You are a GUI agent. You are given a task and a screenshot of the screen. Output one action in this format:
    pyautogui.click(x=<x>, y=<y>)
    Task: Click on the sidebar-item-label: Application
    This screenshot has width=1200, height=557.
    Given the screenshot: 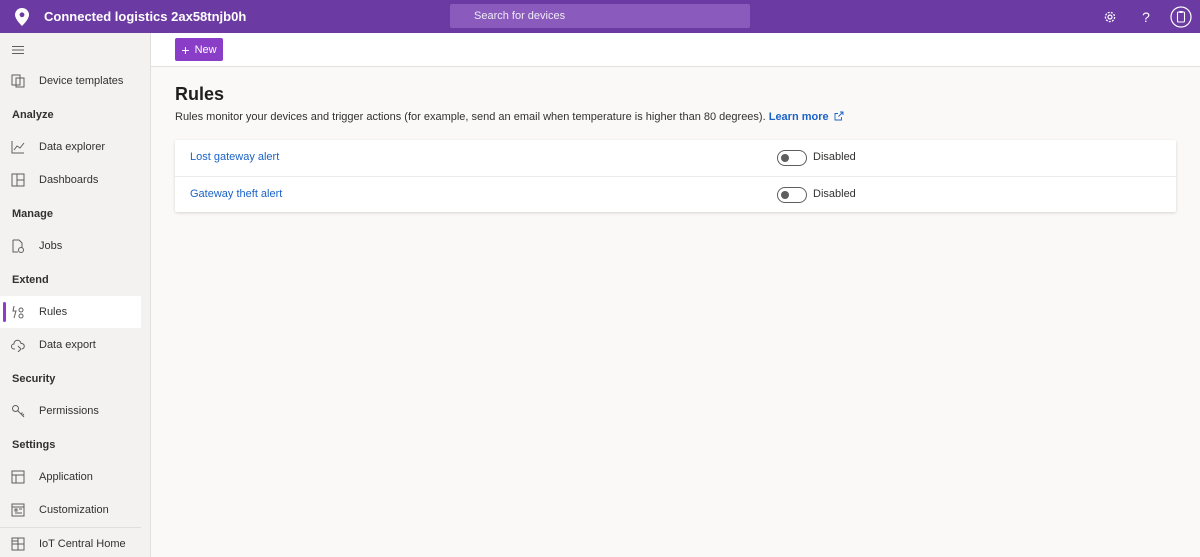 What is the action you would take?
    pyautogui.click(x=66, y=477)
    